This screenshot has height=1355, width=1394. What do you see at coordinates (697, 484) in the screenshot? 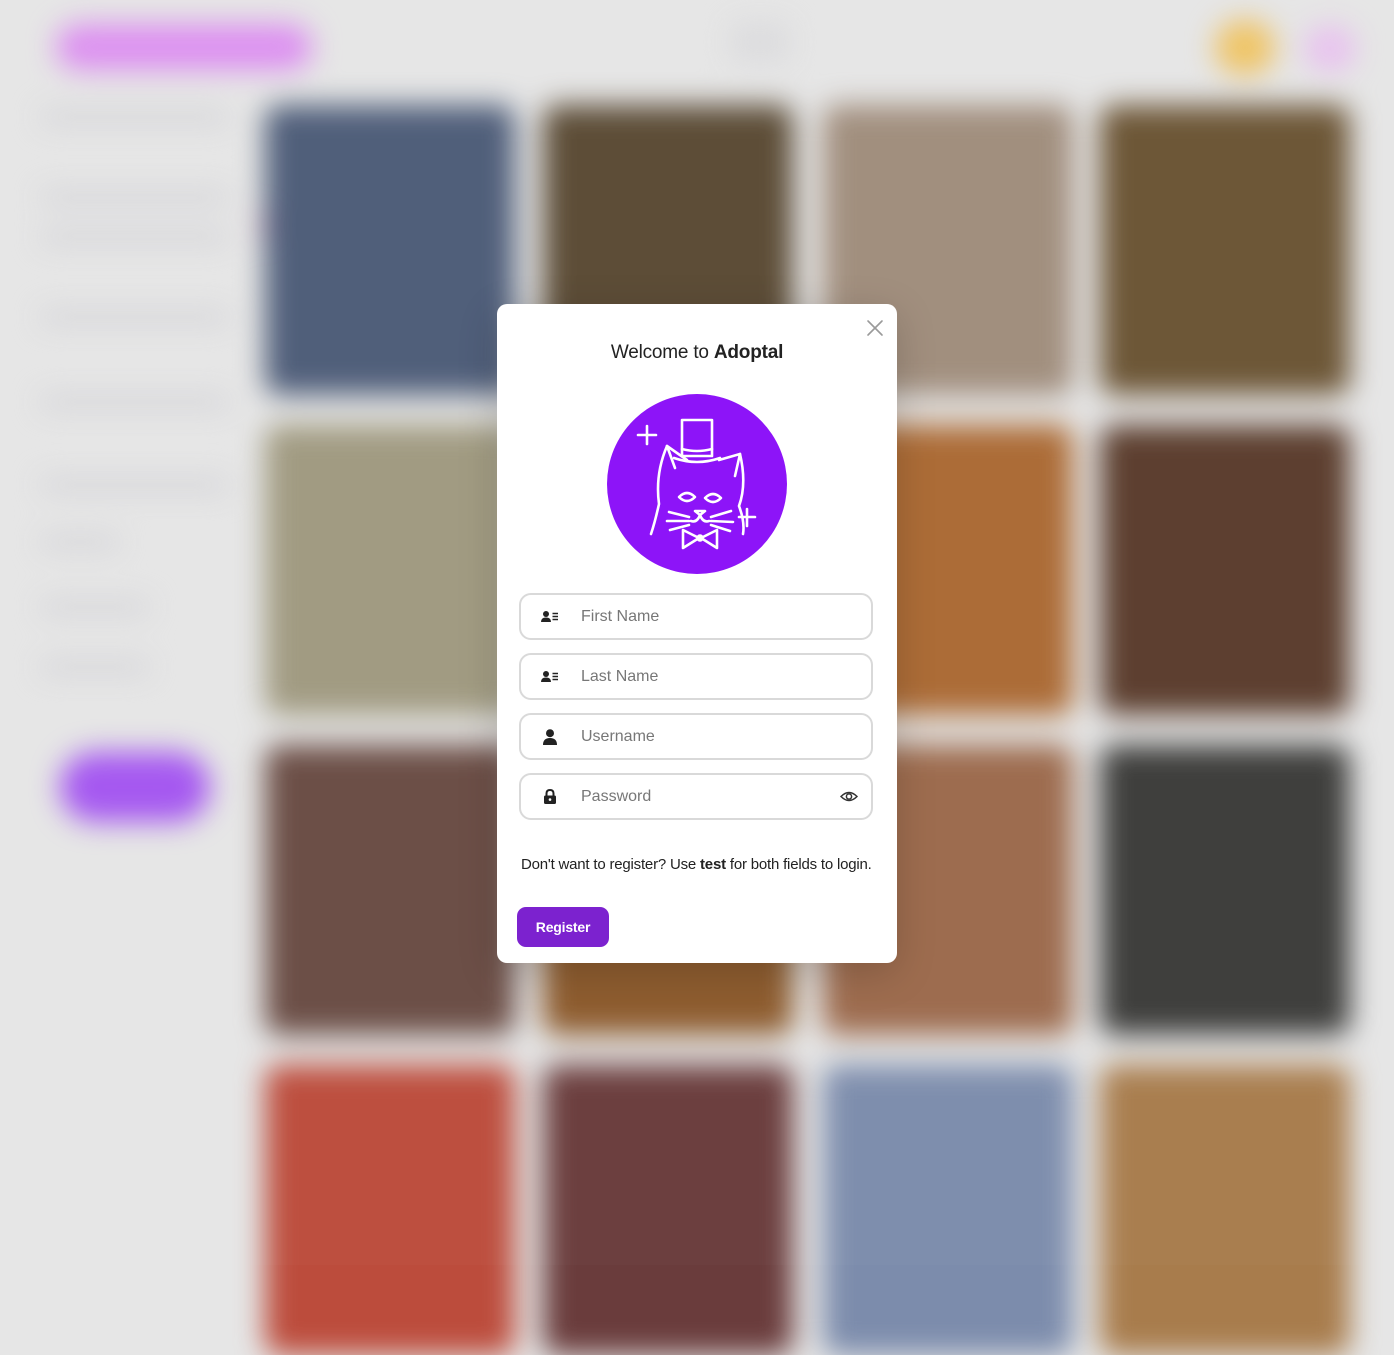
I see `cat-top-hat-icon` at bounding box center [697, 484].